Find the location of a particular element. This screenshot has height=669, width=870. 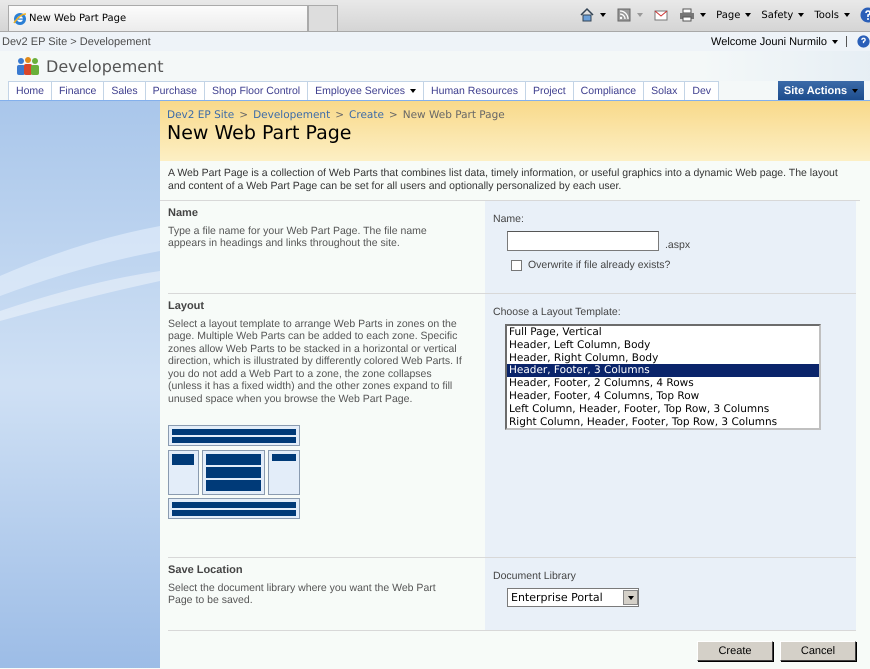

site-title: Developement is located at coordinates (105, 66).